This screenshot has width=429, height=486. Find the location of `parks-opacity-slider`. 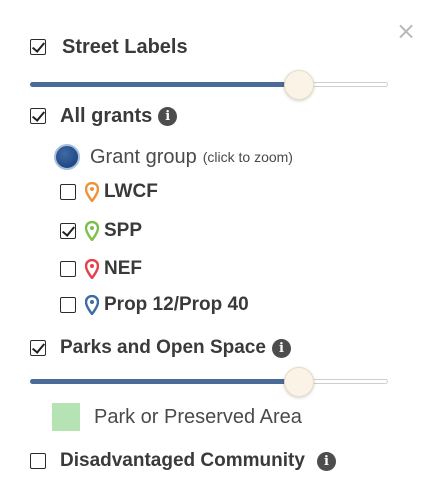

parks-opacity-slider is located at coordinates (209, 382).